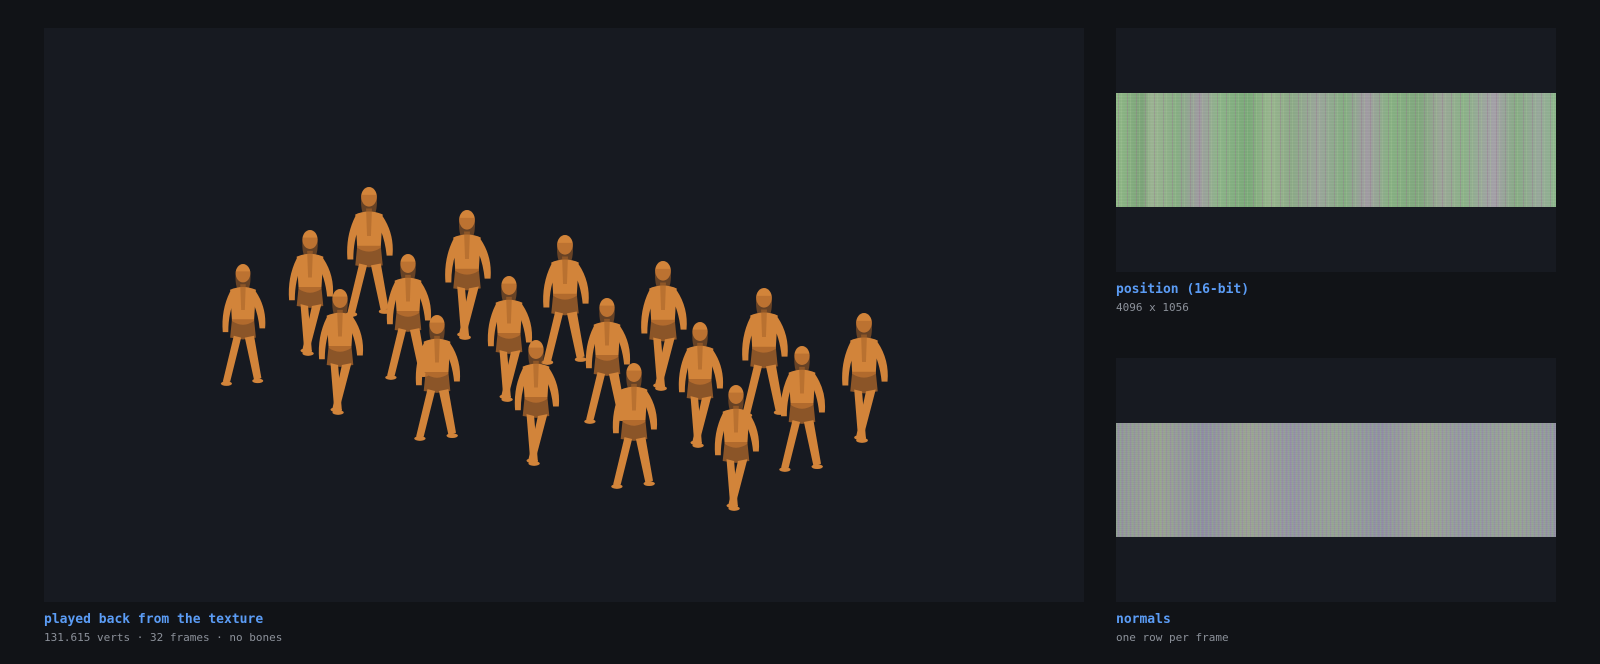  What do you see at coordinates (1172, 637) in the screenshot?
I see `normals-texture-note: one row per frame` at bounding box center [1172, 637].